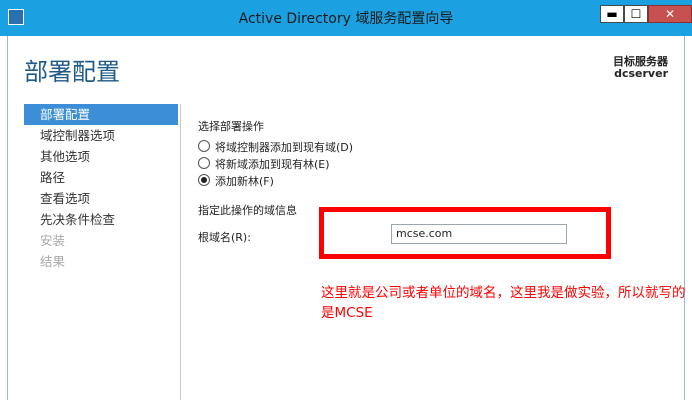 This screenshot has height=400, width=692. I want to click on radio-add-domain-label: 将新域添加到现有林(E), so click(272, 164).